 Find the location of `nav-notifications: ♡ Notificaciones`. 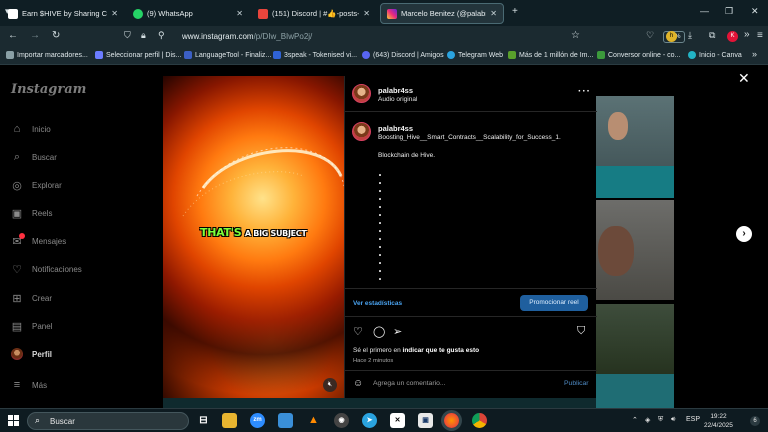

nav-notifications: ♡ Notificaciones is located at coordinates (46, 269).